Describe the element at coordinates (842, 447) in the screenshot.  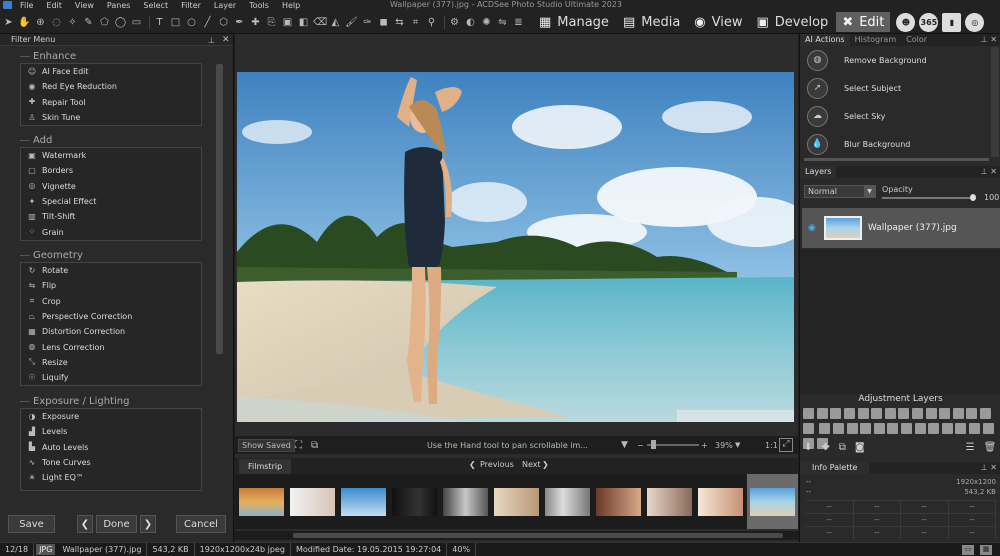
I see `duplicate-layer-icon: ⧉` at that location.